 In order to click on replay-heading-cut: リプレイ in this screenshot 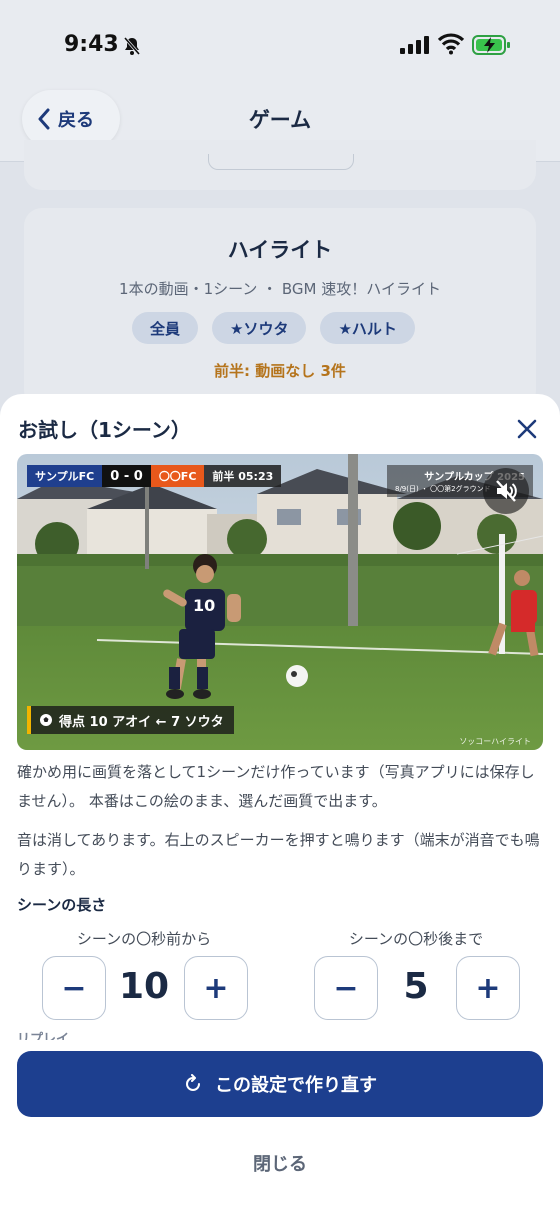, I will do `click(43, 1036)`.